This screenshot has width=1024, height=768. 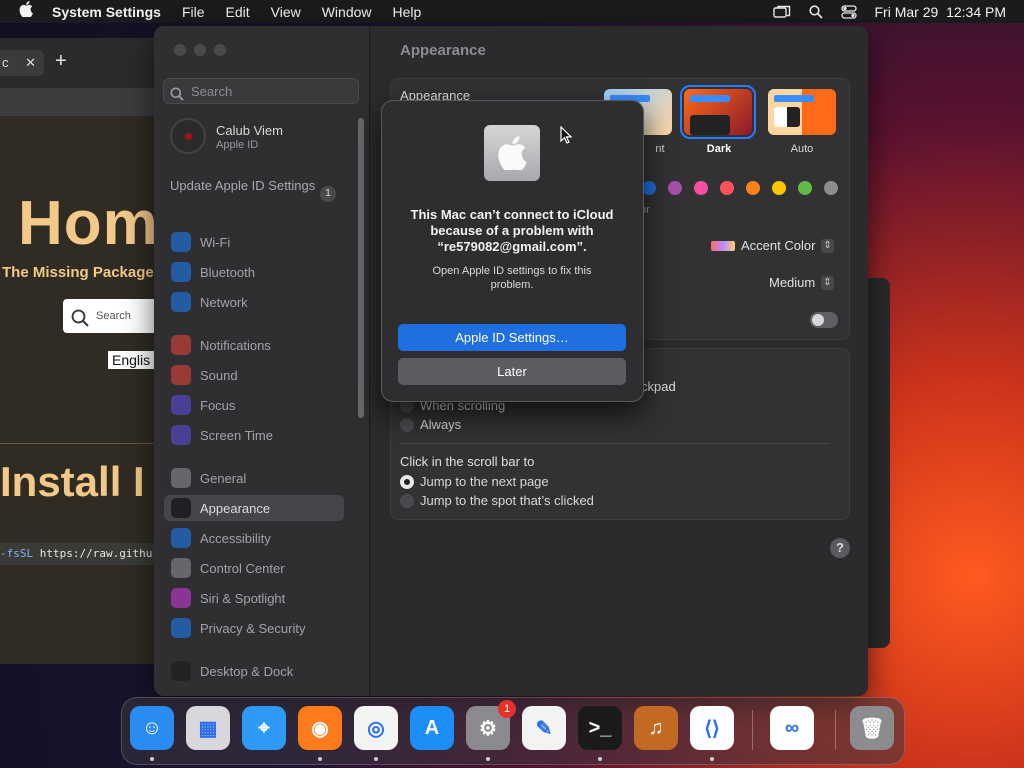 What do you see at coordinates (5, 62) in the screenshot?
I see `browser-tab-title: c` at bounding box center [5, 62].